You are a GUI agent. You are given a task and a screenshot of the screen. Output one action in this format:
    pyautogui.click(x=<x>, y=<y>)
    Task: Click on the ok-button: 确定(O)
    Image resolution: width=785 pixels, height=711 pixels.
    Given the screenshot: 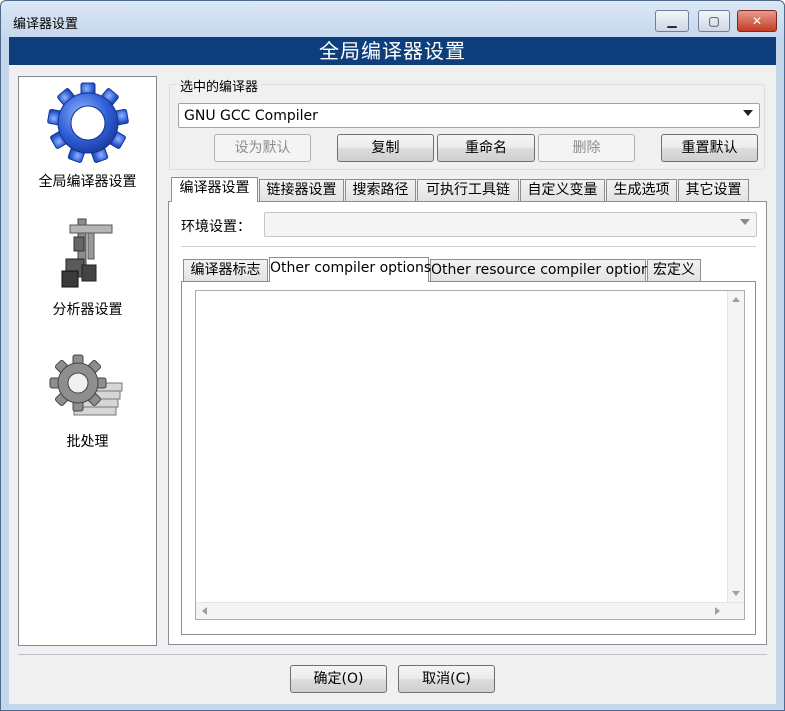 What is the action you would take?
    pyautogui.click(x=338, y=679)
    